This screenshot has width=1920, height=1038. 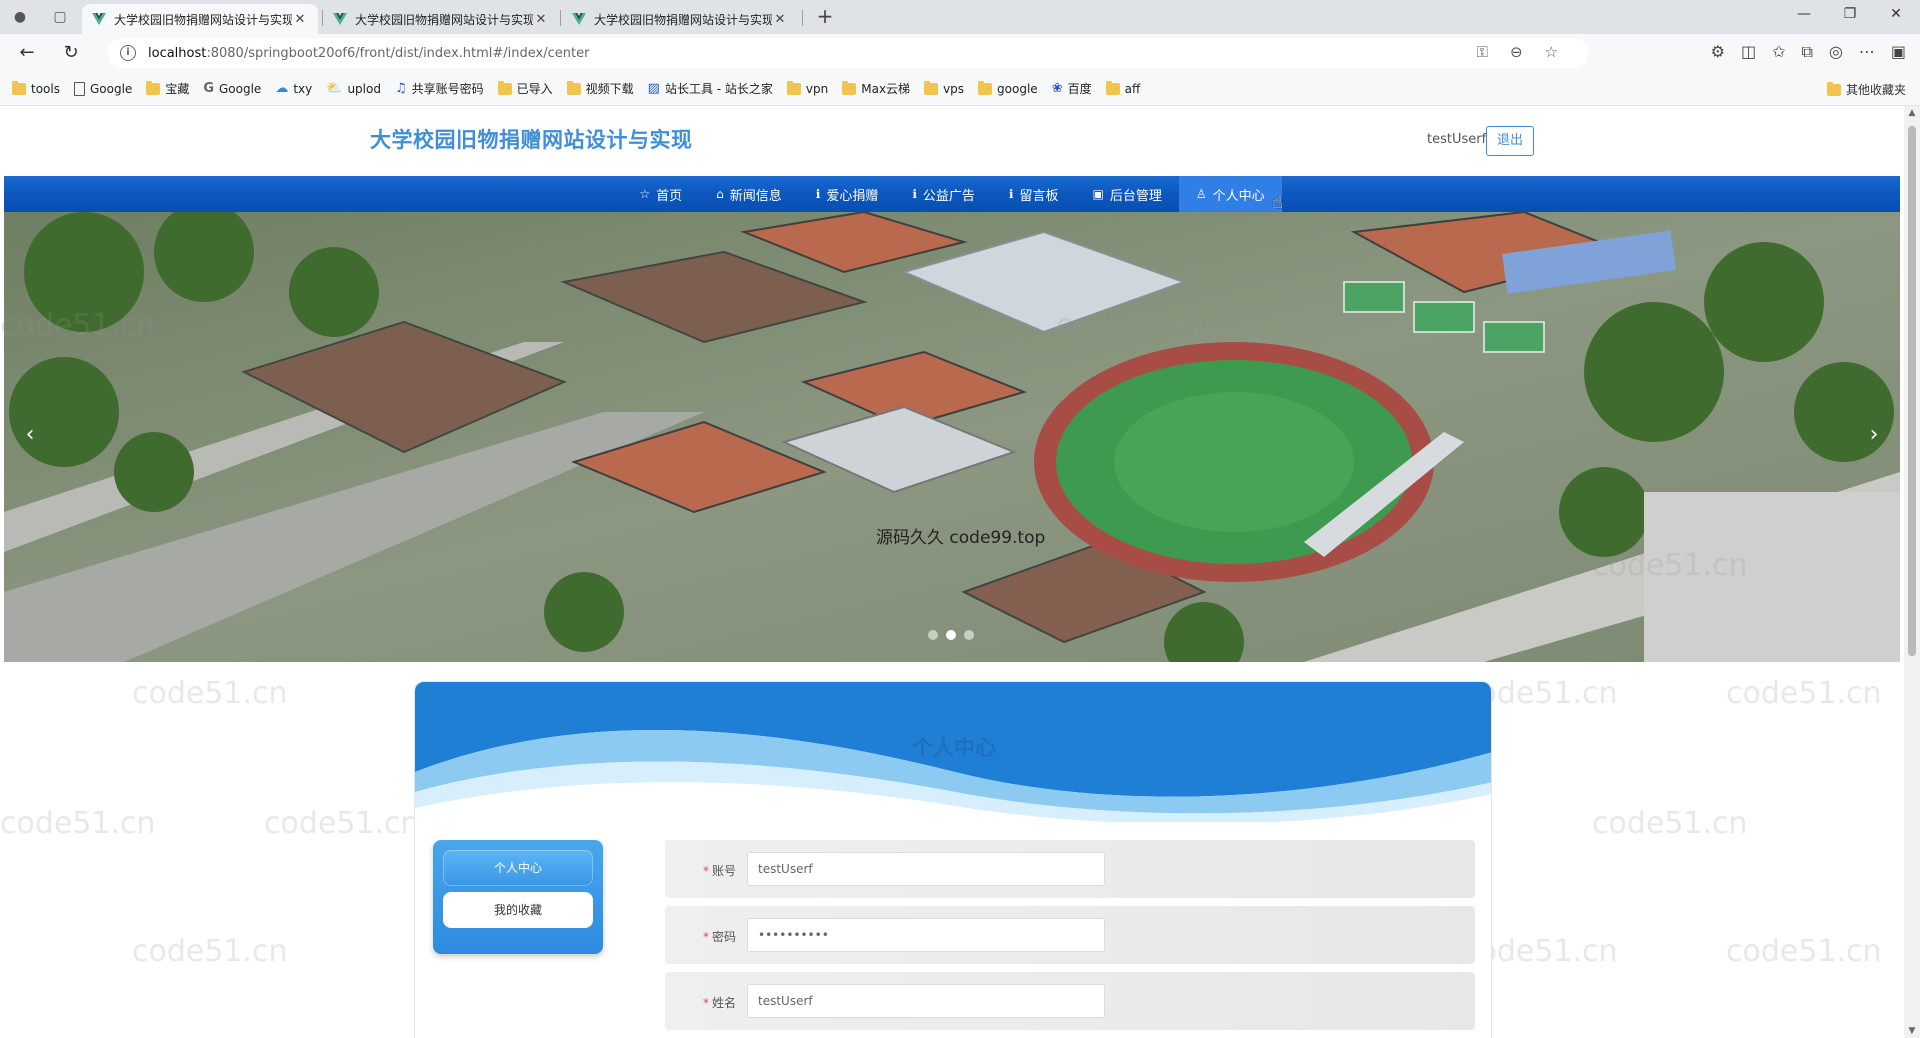 I want to click on sidebar-icon: ▣, so click(x=1898, y=52).